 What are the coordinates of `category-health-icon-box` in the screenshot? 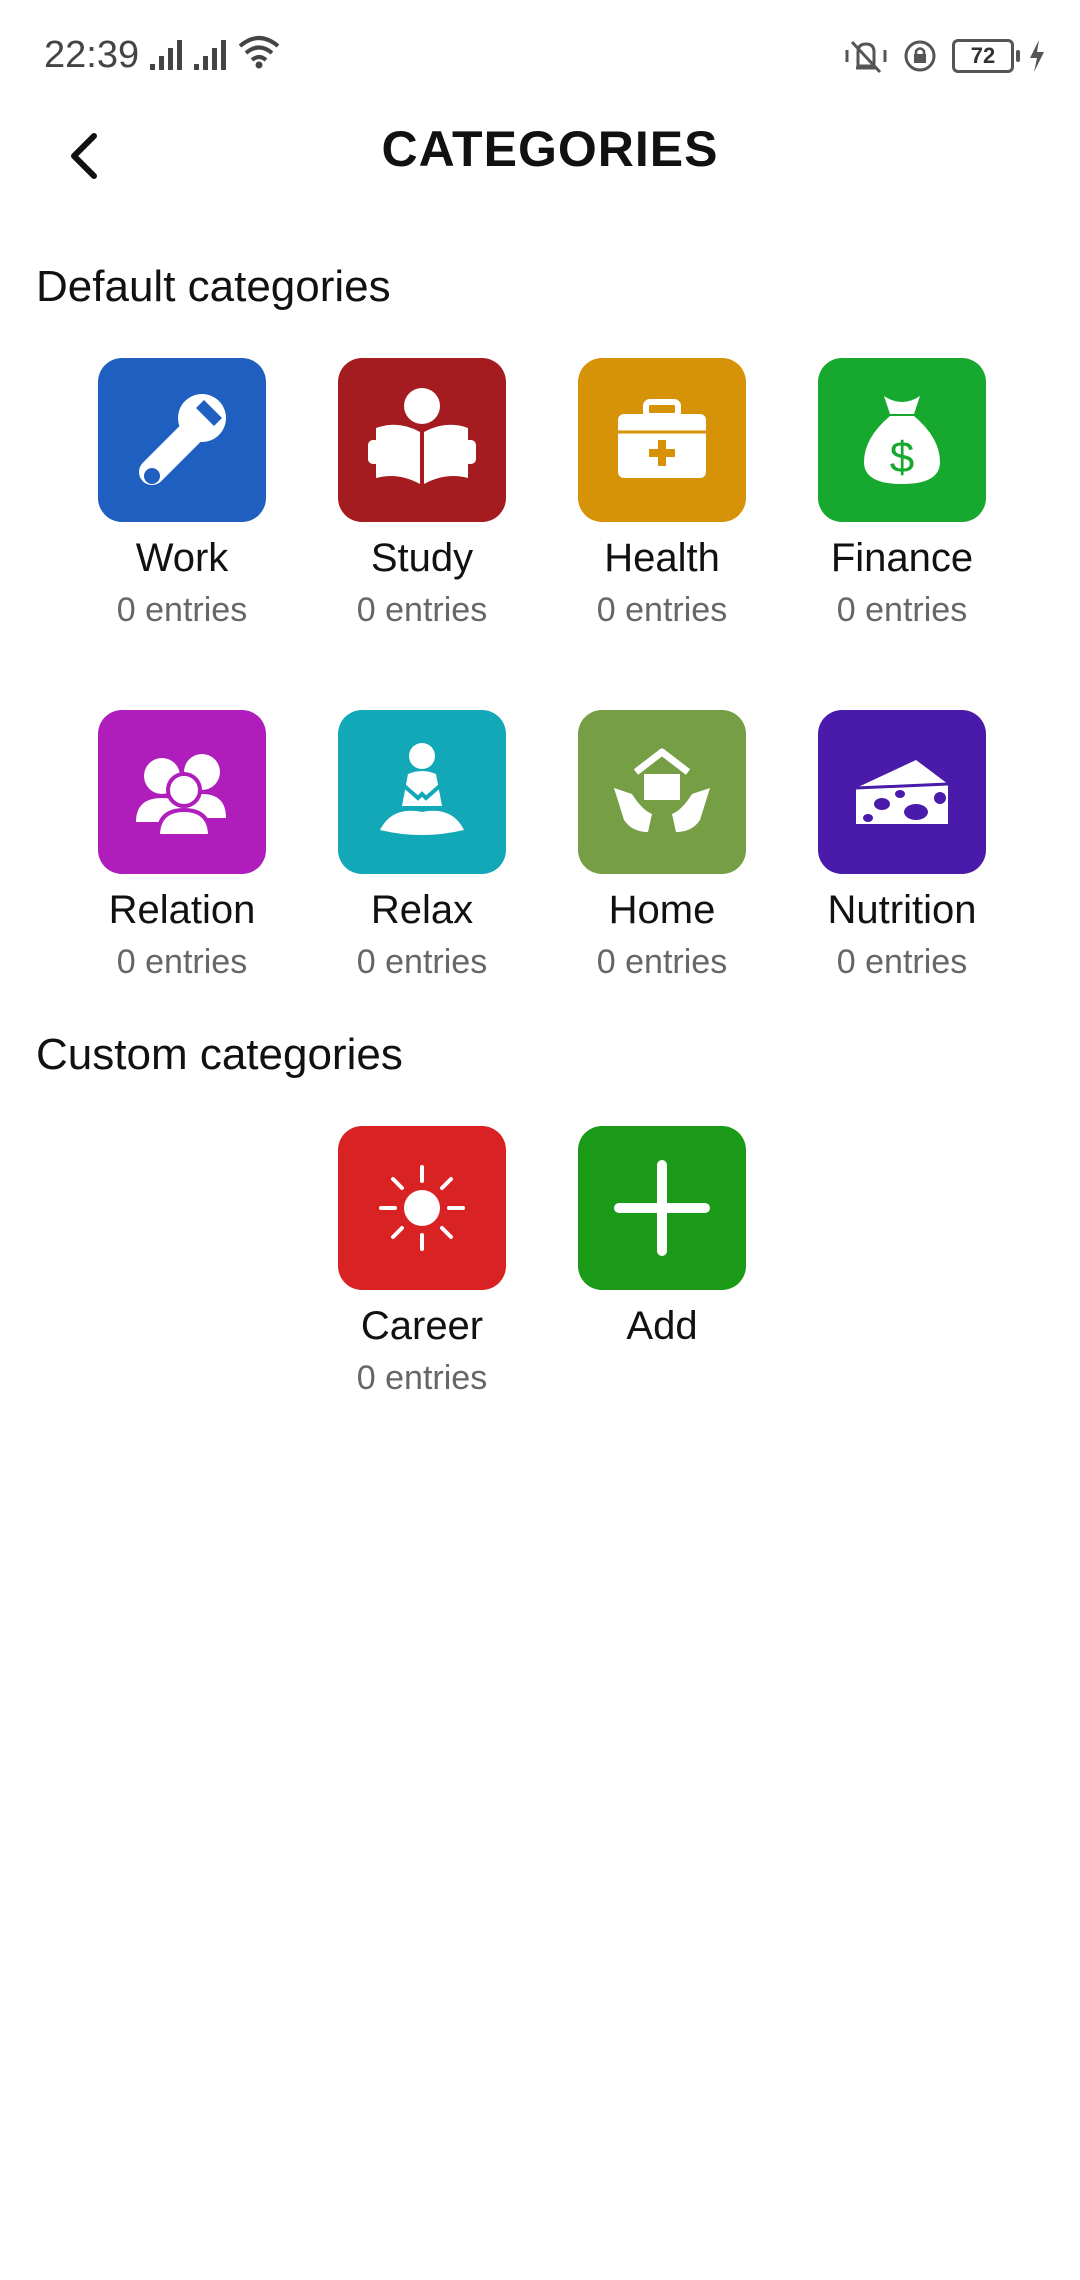 It's located at (662, 440).